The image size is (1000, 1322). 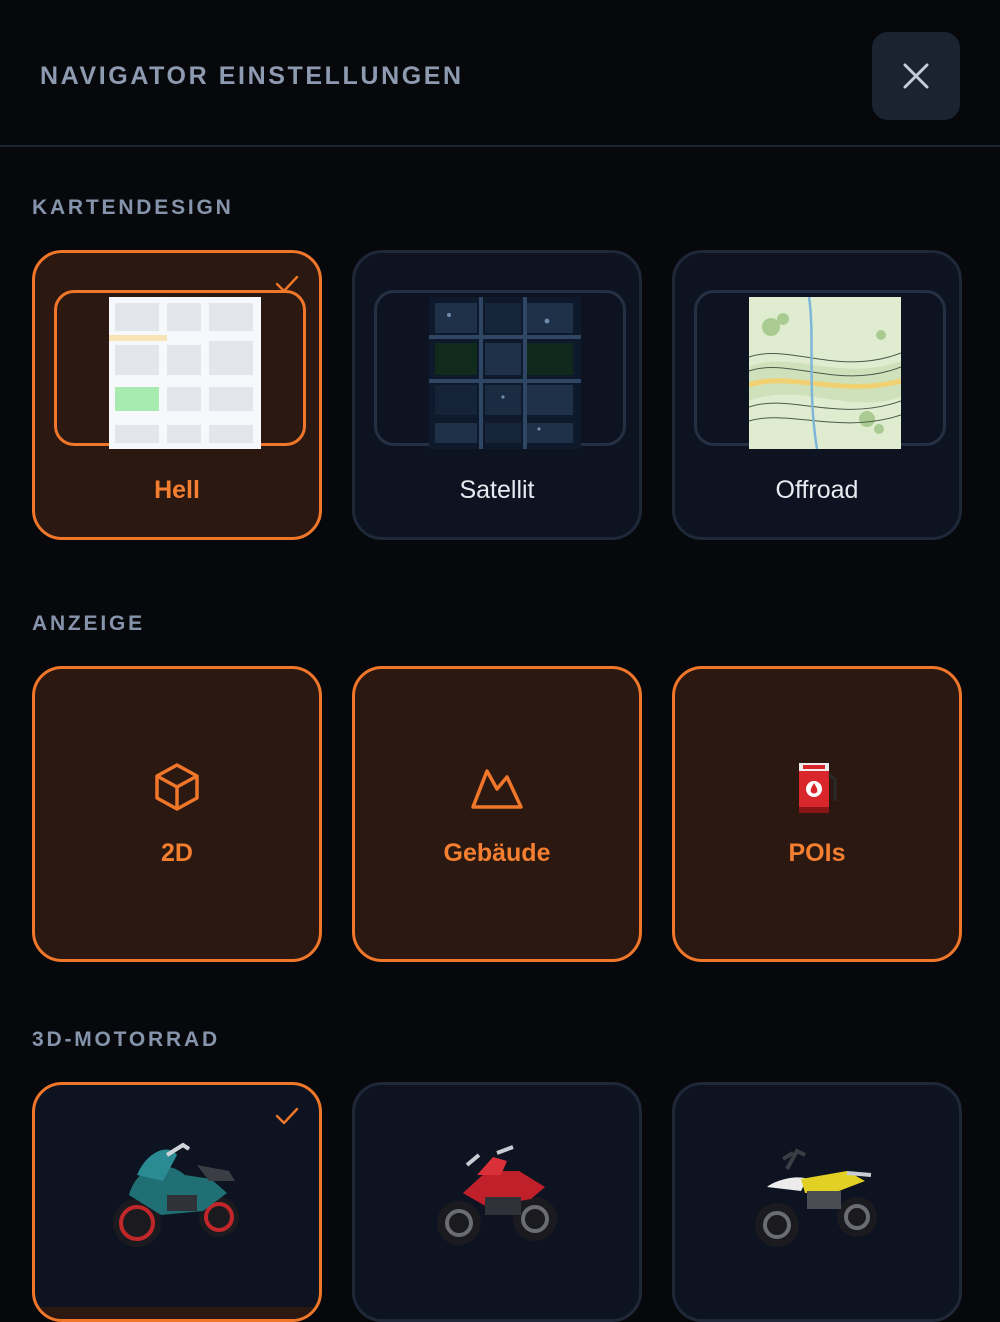 I want to click on section-label-map-design: KARTENDESIGN, so click(x=133, y=207).